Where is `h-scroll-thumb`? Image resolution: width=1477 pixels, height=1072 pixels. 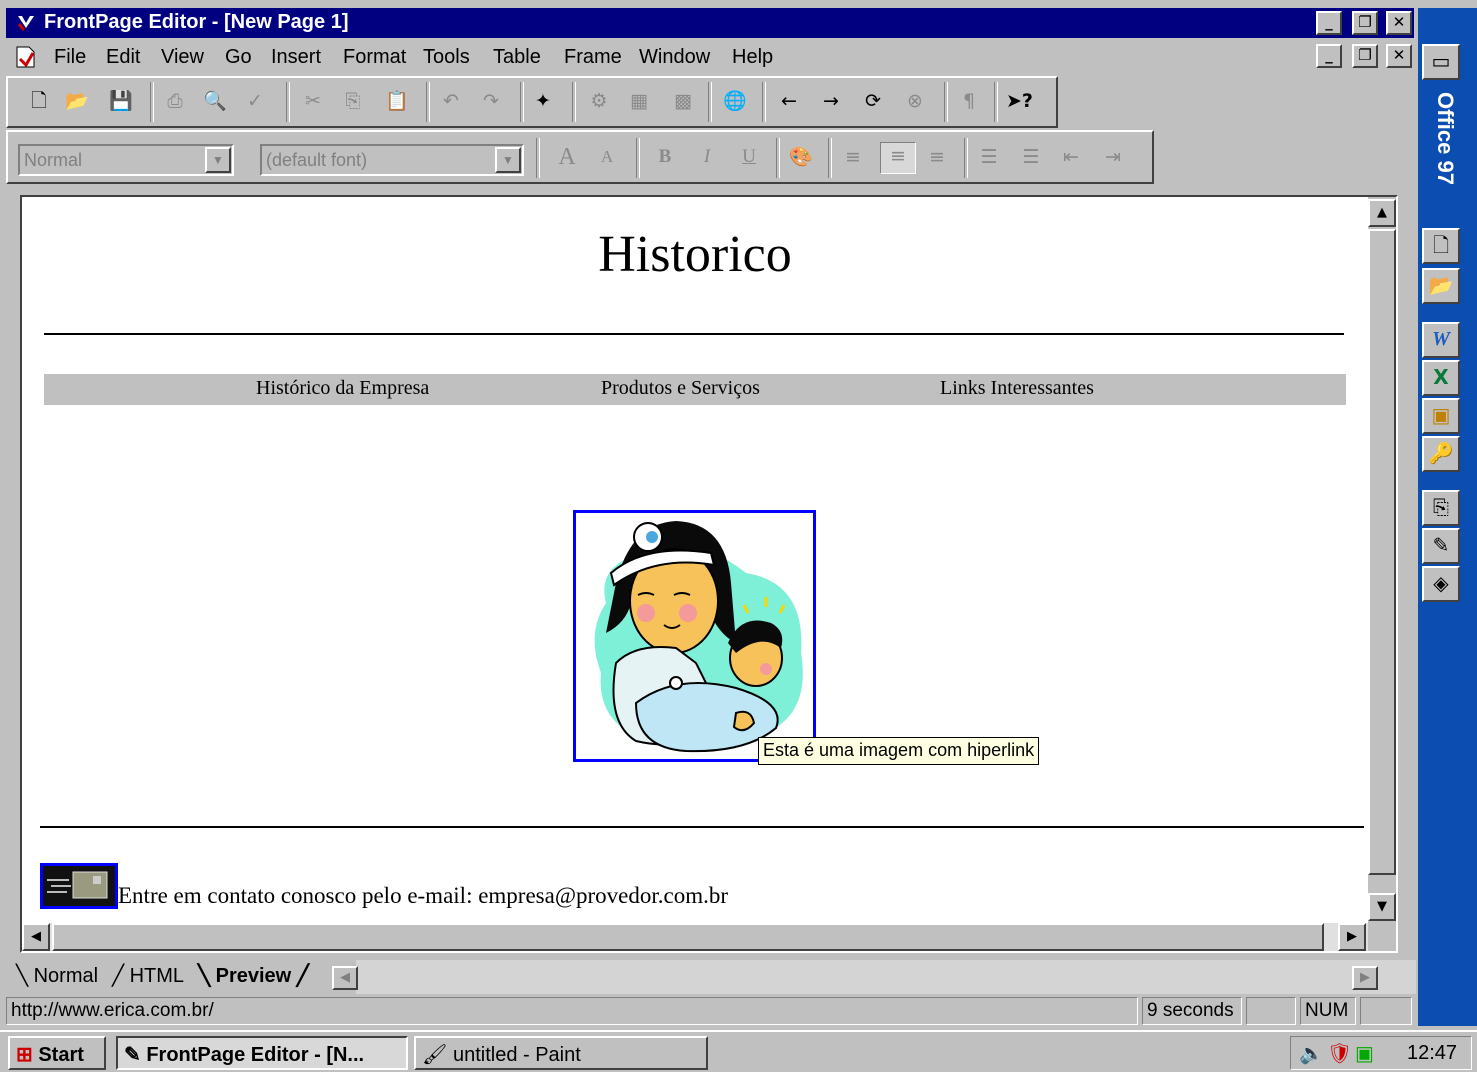
h-scroll-thumb is located at coordinates (688, 937).